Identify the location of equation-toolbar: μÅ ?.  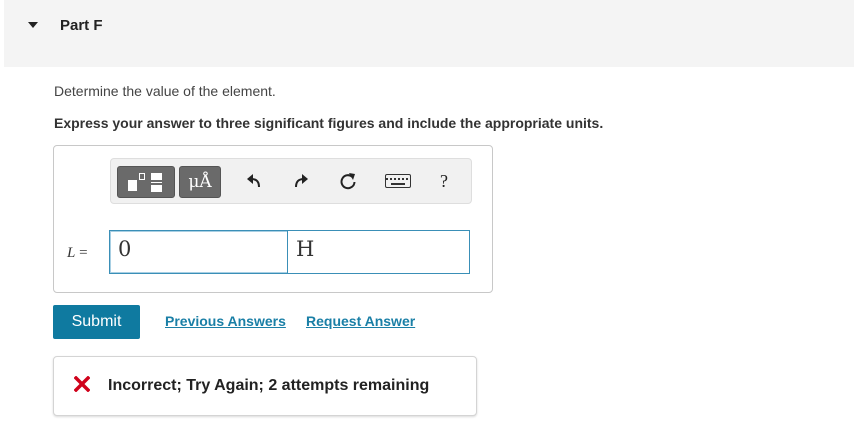
(291, 181).